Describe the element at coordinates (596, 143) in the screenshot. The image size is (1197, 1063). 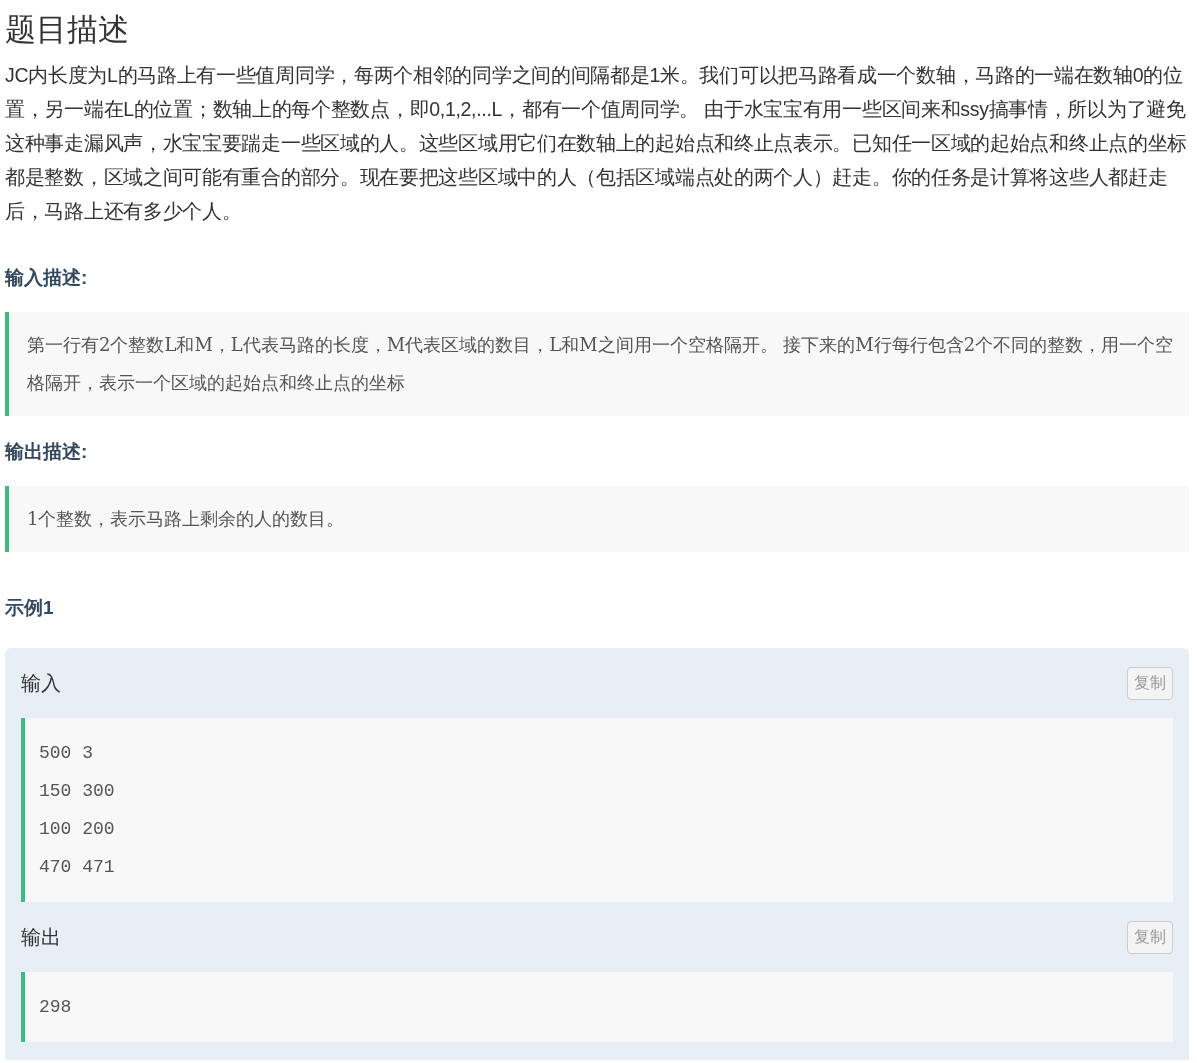
I see `description-paragraph: JC内长度为L的马路上有一些值周同学，每两个相邻的同学之间的间隔都是1米。我们可以把马路看成一个数轴，马路的一端在数轴0的位置，另一端在L的位置；数轴上的每个整数点，即0,1,2,...L，都有一个值周同学。 由于水宝宝有用一些区间来和ssy搞事情，所以为了避免这种事走漏风声，水宝宝要踹走一些区域的人。这些区域用它们在数轴上的起始点和终止点表示。已知任一区域的起始点和终止点的坐标都是整数，区域之间可能有重合的部分。现在要把这些区域中的人（包括区域端点处的两个人）赶走。你的任务是计算将这些人都赶走后，马路上还有多少个人。` at that location.